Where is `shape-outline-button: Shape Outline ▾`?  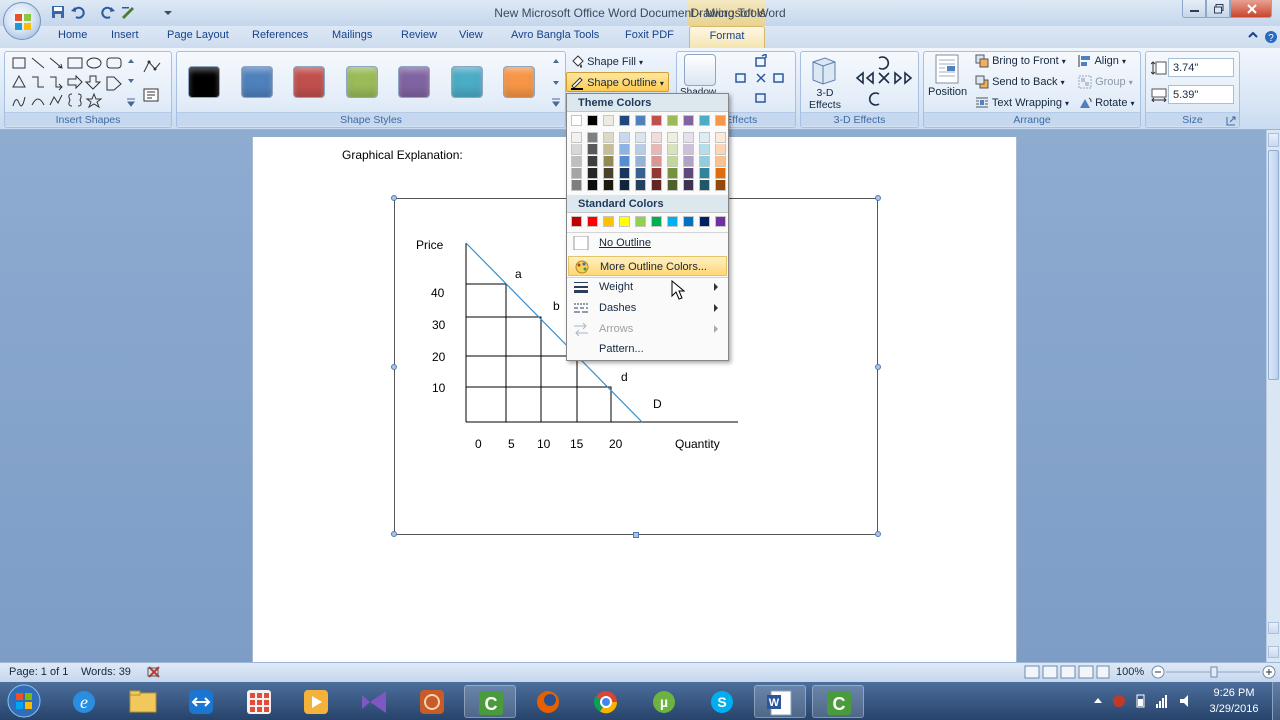
shape-outline-button: Shape Outline ▾ is located at coordinates (617, 82).